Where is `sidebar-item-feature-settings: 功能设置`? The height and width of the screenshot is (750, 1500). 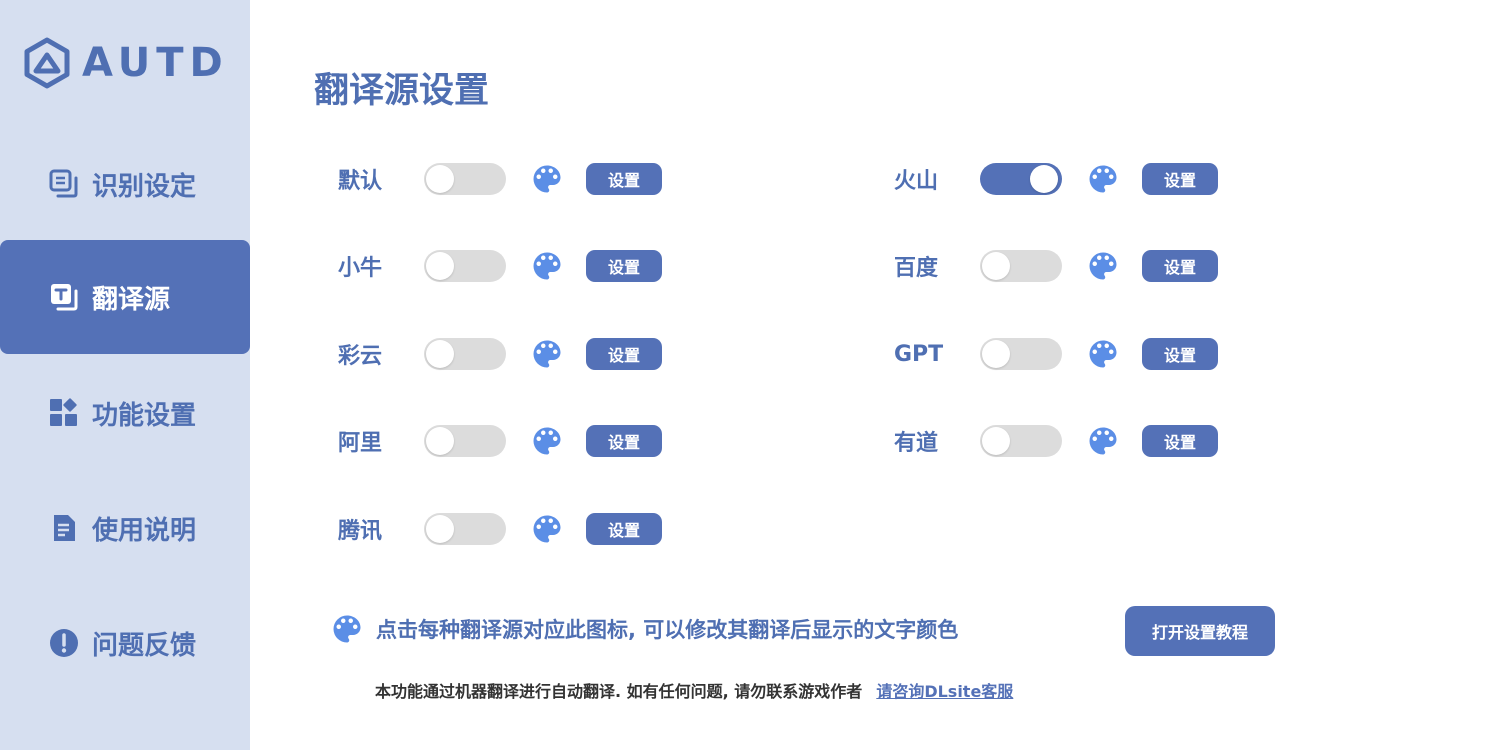 sidebar-item-feature-settings: 功能设置 is located at coordinates (125, 413).